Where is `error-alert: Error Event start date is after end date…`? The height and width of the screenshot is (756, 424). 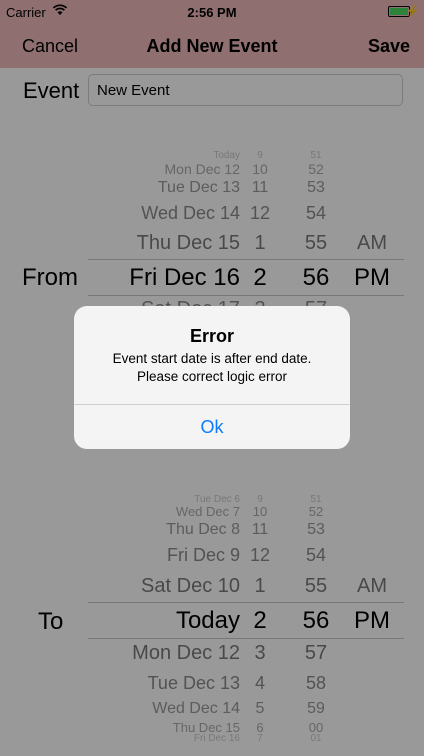
error-alert: Error Event start date is after end date… is located at coordinates (212, 377).